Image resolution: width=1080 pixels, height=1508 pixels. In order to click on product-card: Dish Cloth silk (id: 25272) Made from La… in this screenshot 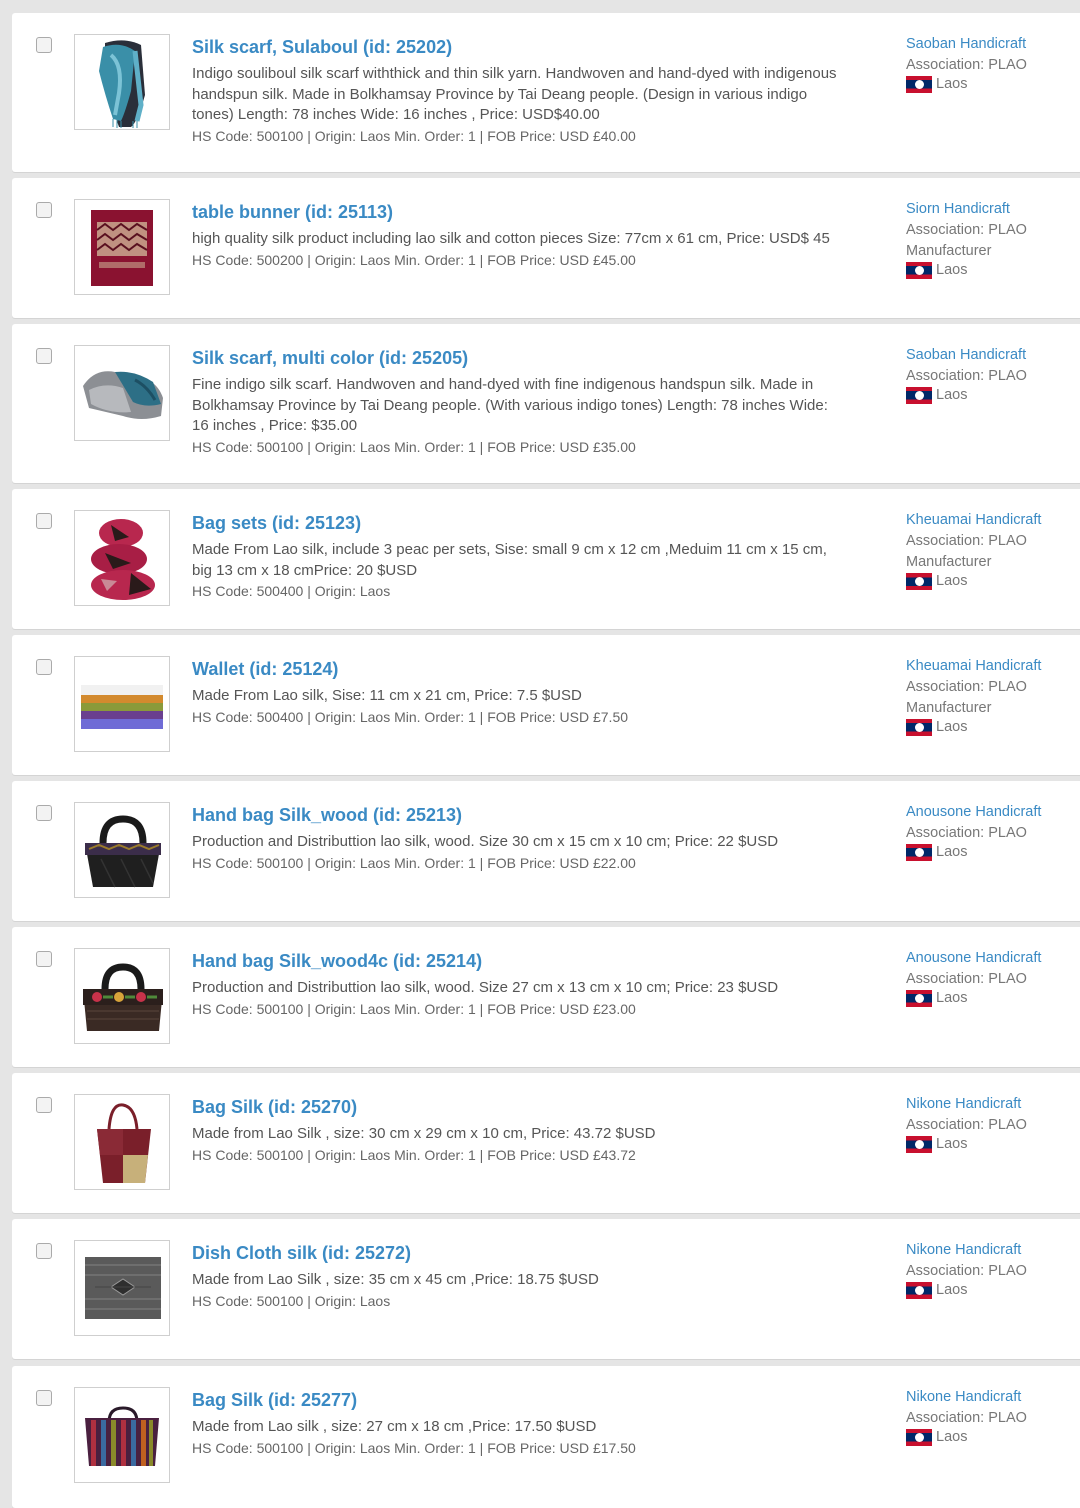, I will do `click(546, 1289)`.